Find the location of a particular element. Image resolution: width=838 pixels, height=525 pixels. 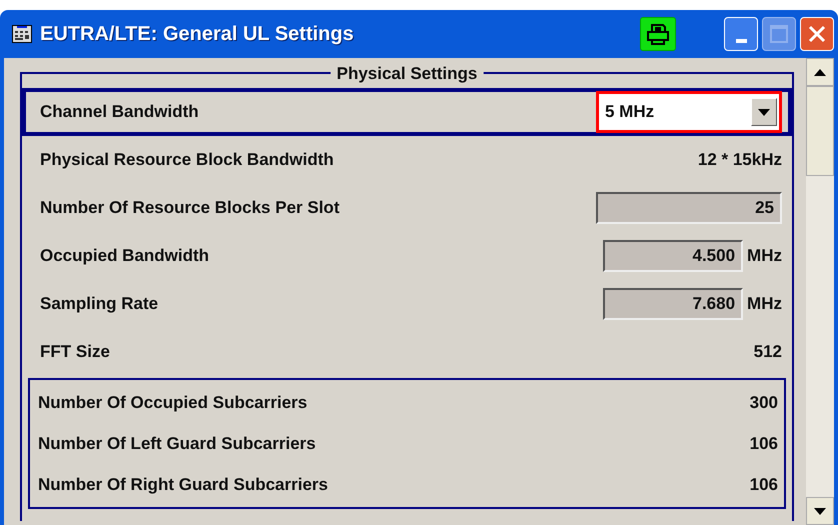

setting-label: Occupied Bandwidth is located at coordinates (125, 256).